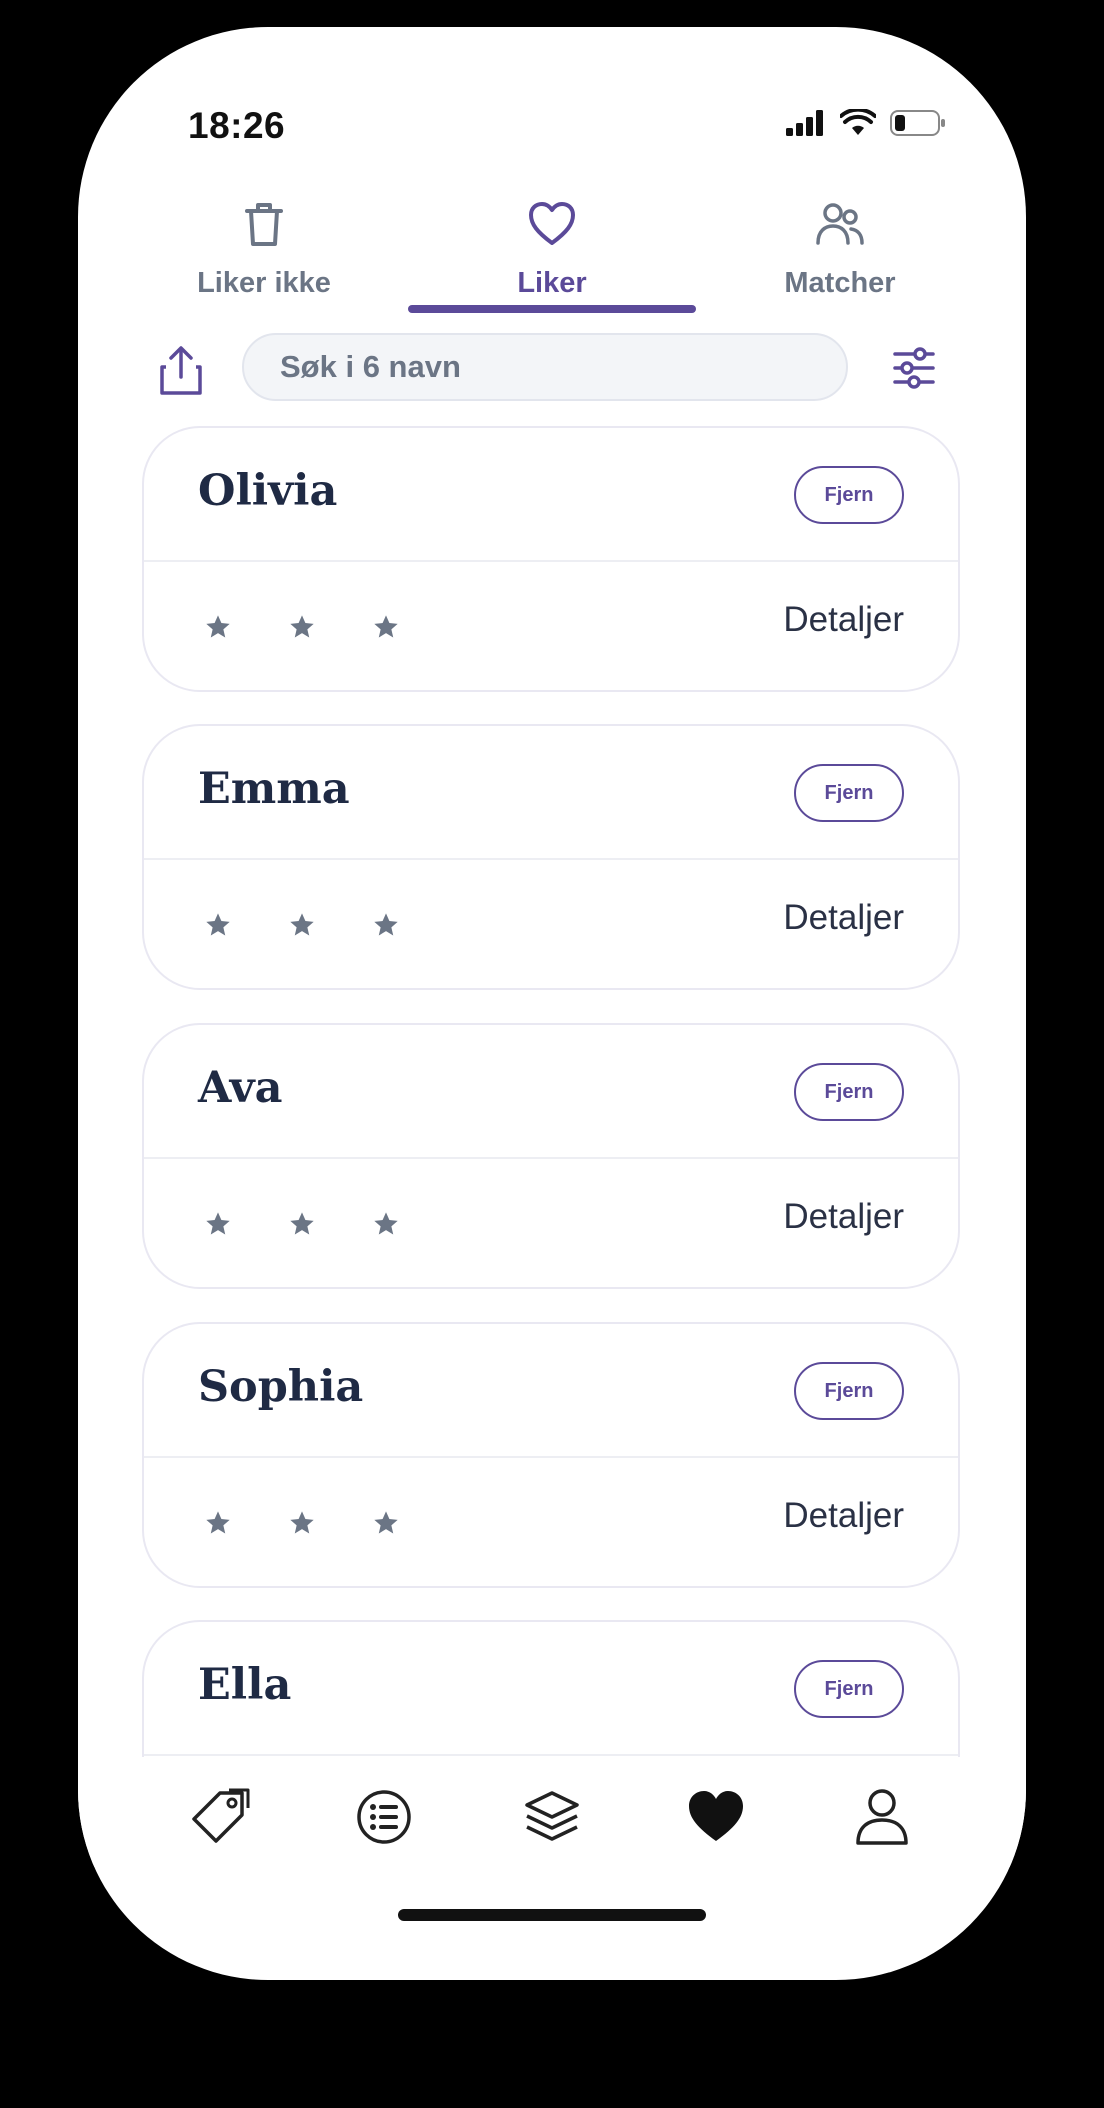 The image size is (1104, 2108). I want to click on name-card: Emma Fjern Detaljer, so click(551, 857).